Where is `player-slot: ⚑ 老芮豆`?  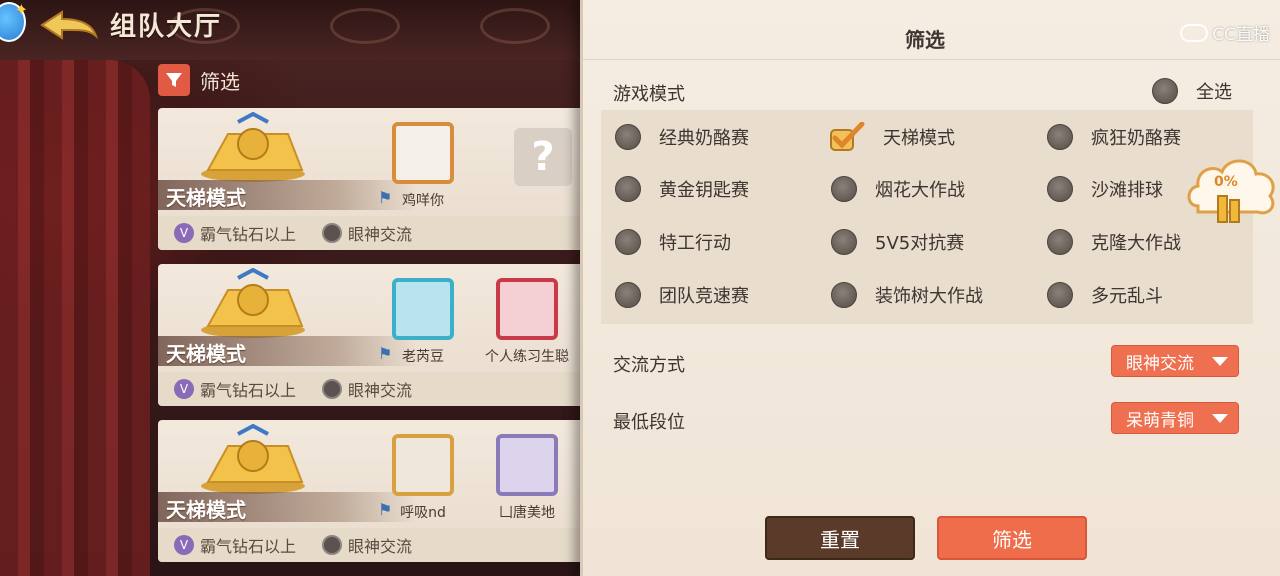 player-slot: ⚑ 老芮豆 is located at coordinates (423, 322).